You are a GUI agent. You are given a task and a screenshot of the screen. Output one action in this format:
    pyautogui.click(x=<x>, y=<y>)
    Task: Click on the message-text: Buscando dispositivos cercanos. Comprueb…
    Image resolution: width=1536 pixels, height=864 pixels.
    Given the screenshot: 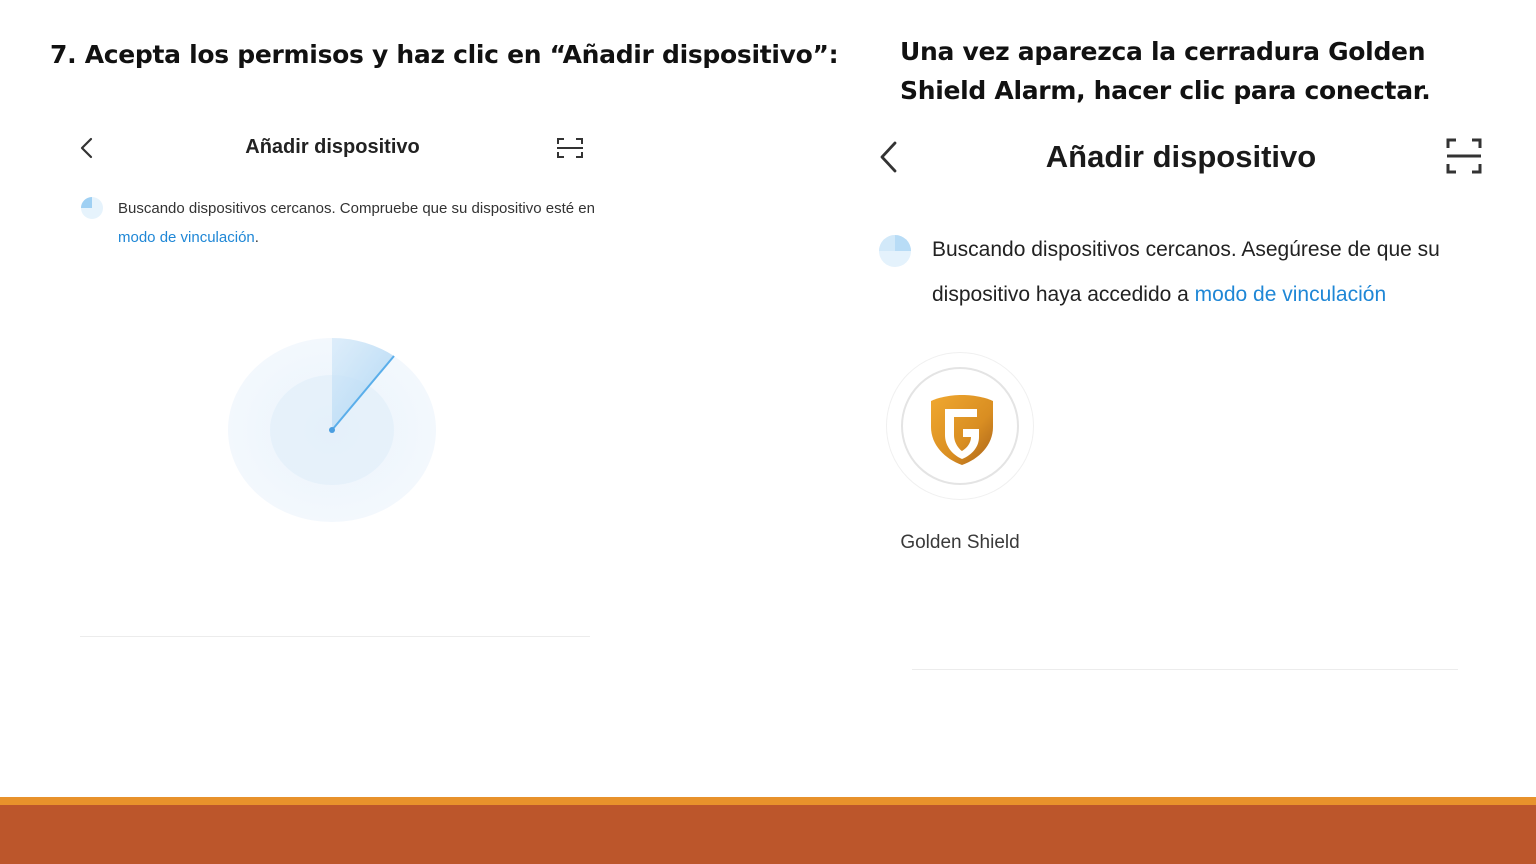 What is the action you would take?
    pyautogui.click(x=356, y=208)
    